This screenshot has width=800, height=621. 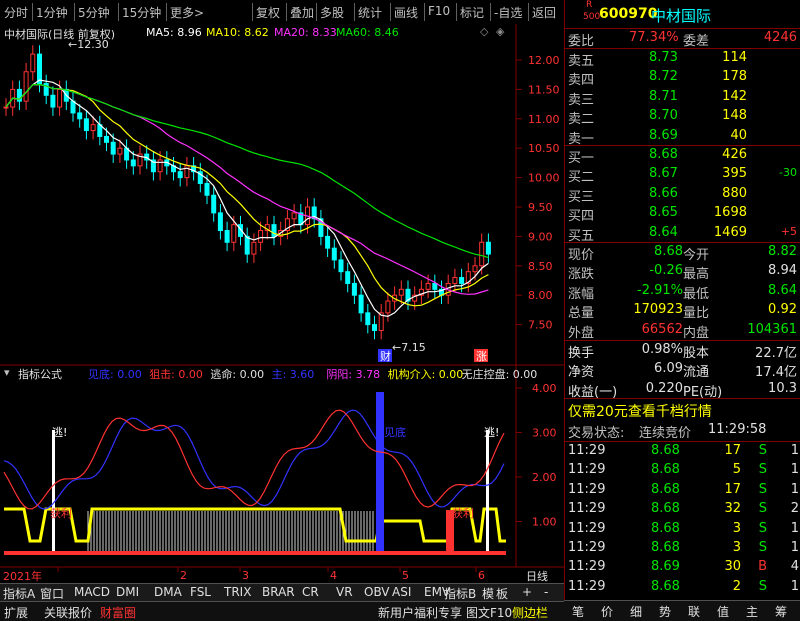 What do you see at coordinates (696, 333) in the screenshot?
I see `quote-label: 内盘` at bounding box center [696, 333].